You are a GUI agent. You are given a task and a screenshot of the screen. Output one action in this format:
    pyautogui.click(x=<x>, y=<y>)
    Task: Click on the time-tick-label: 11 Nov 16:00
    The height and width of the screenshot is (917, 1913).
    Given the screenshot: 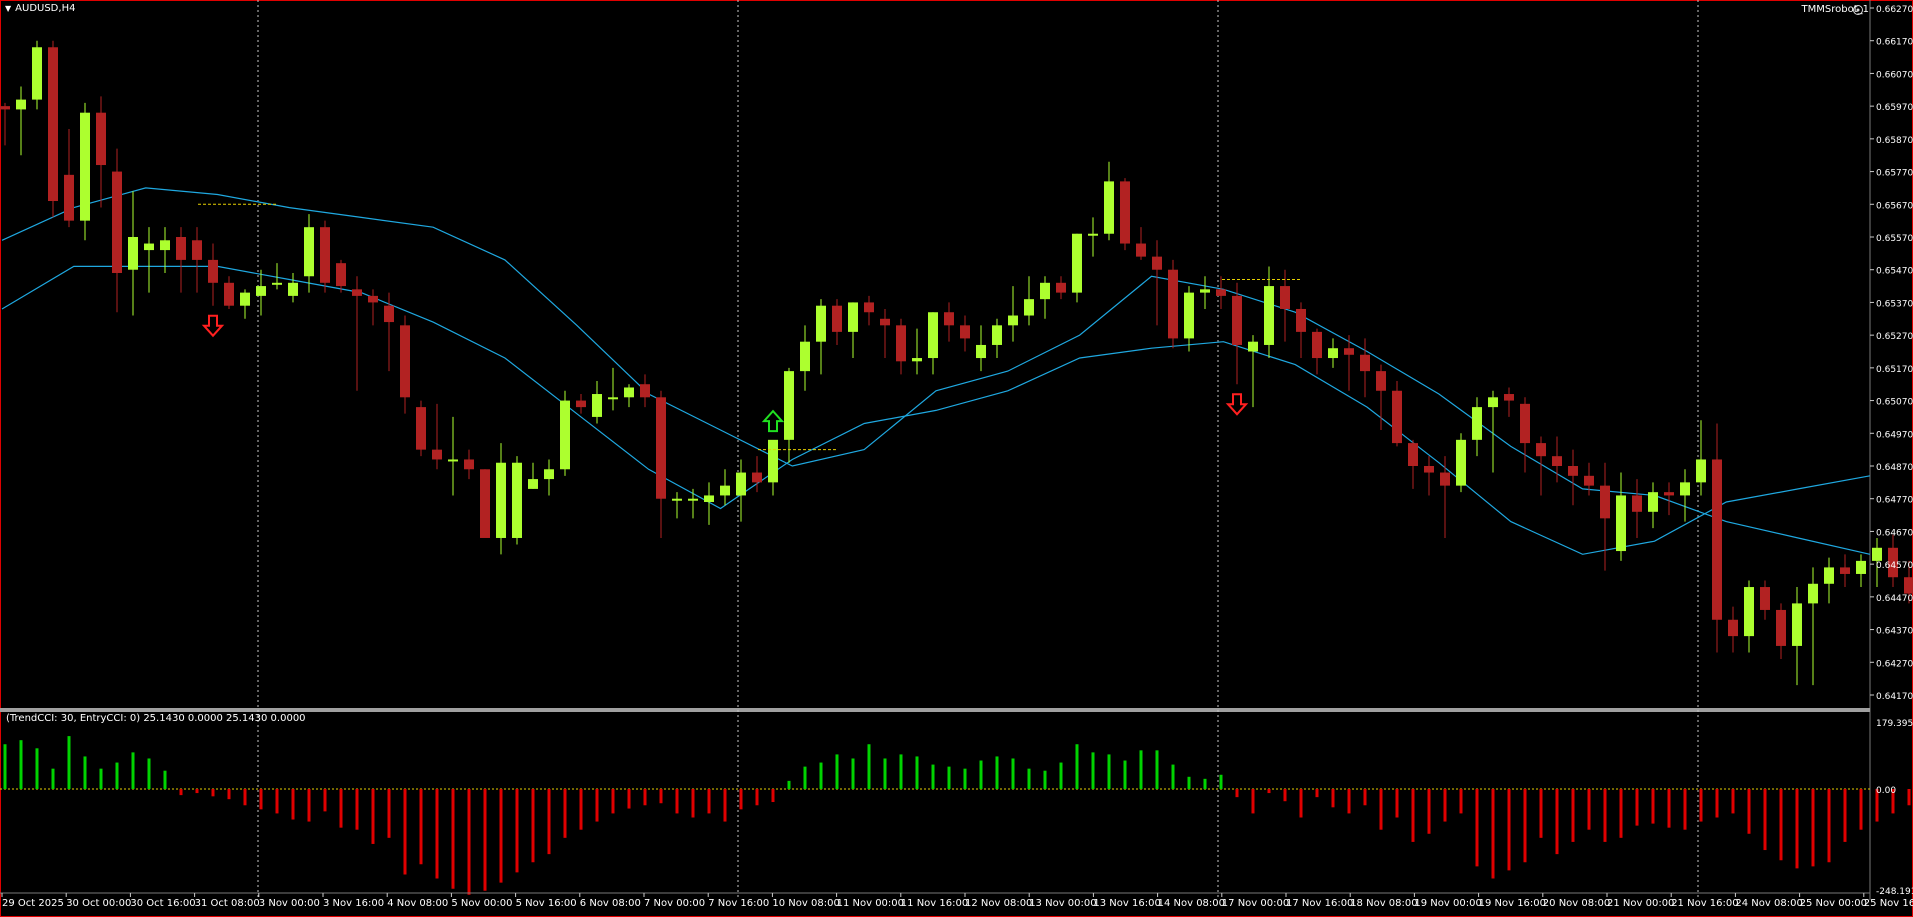 What is the action you would take?
    pyautogui.click(x=934, y=903)
    